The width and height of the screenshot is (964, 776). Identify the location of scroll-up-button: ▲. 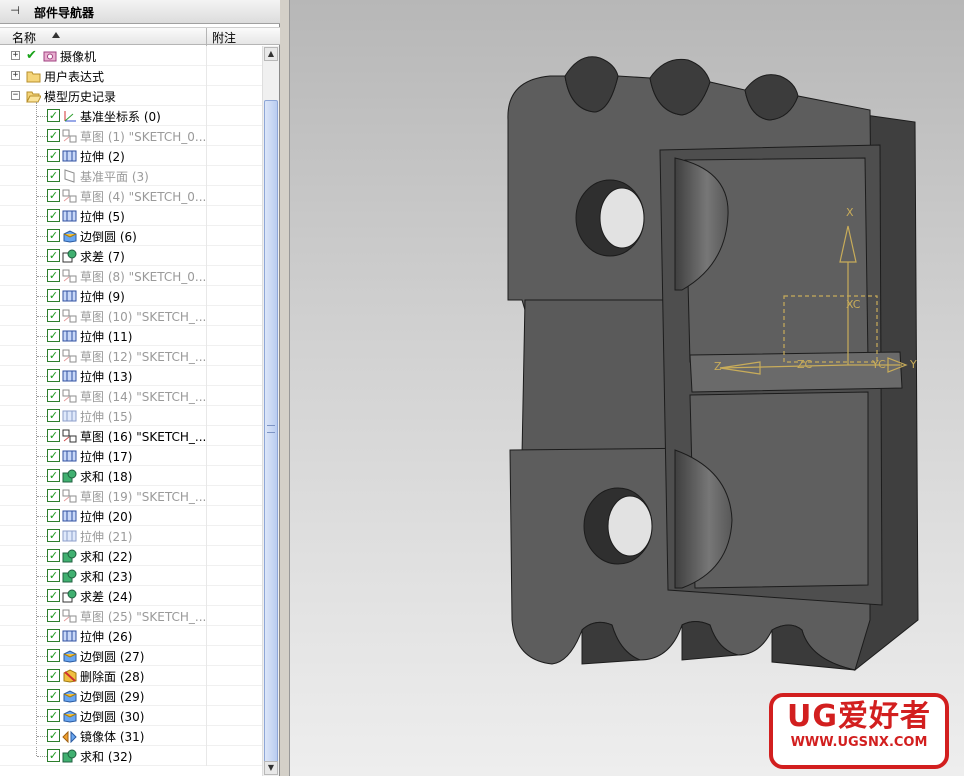
(271, 54).